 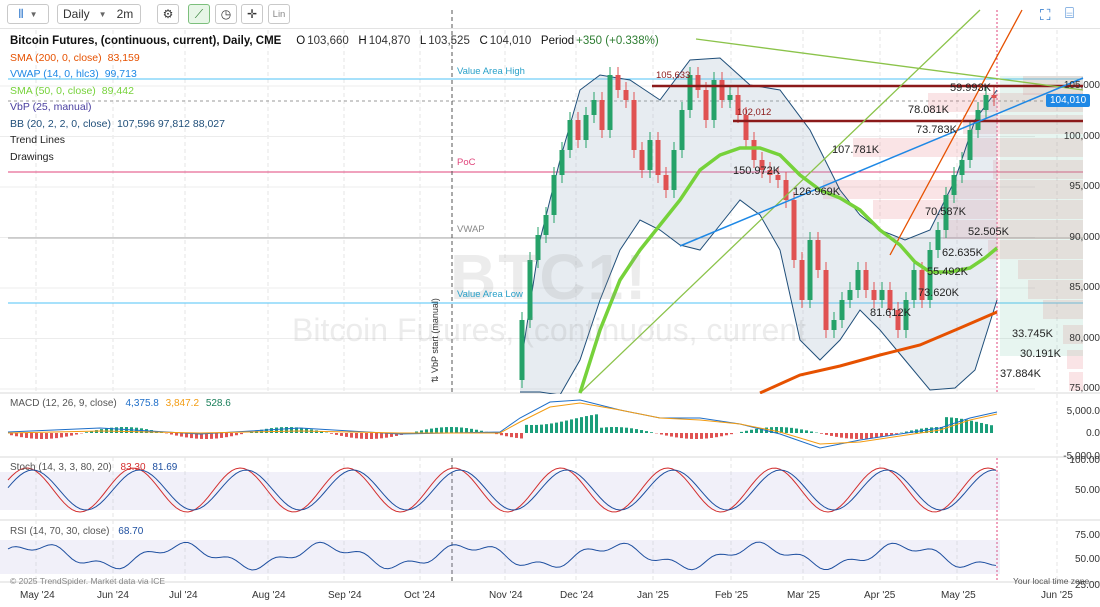 I want to click on study-label: Drawings, so click(x=32, y=156).